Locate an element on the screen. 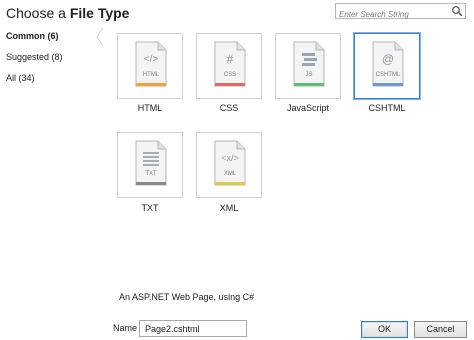 The image size is (474, 340). xml-accent-bar is located at coordinates (230, 183).